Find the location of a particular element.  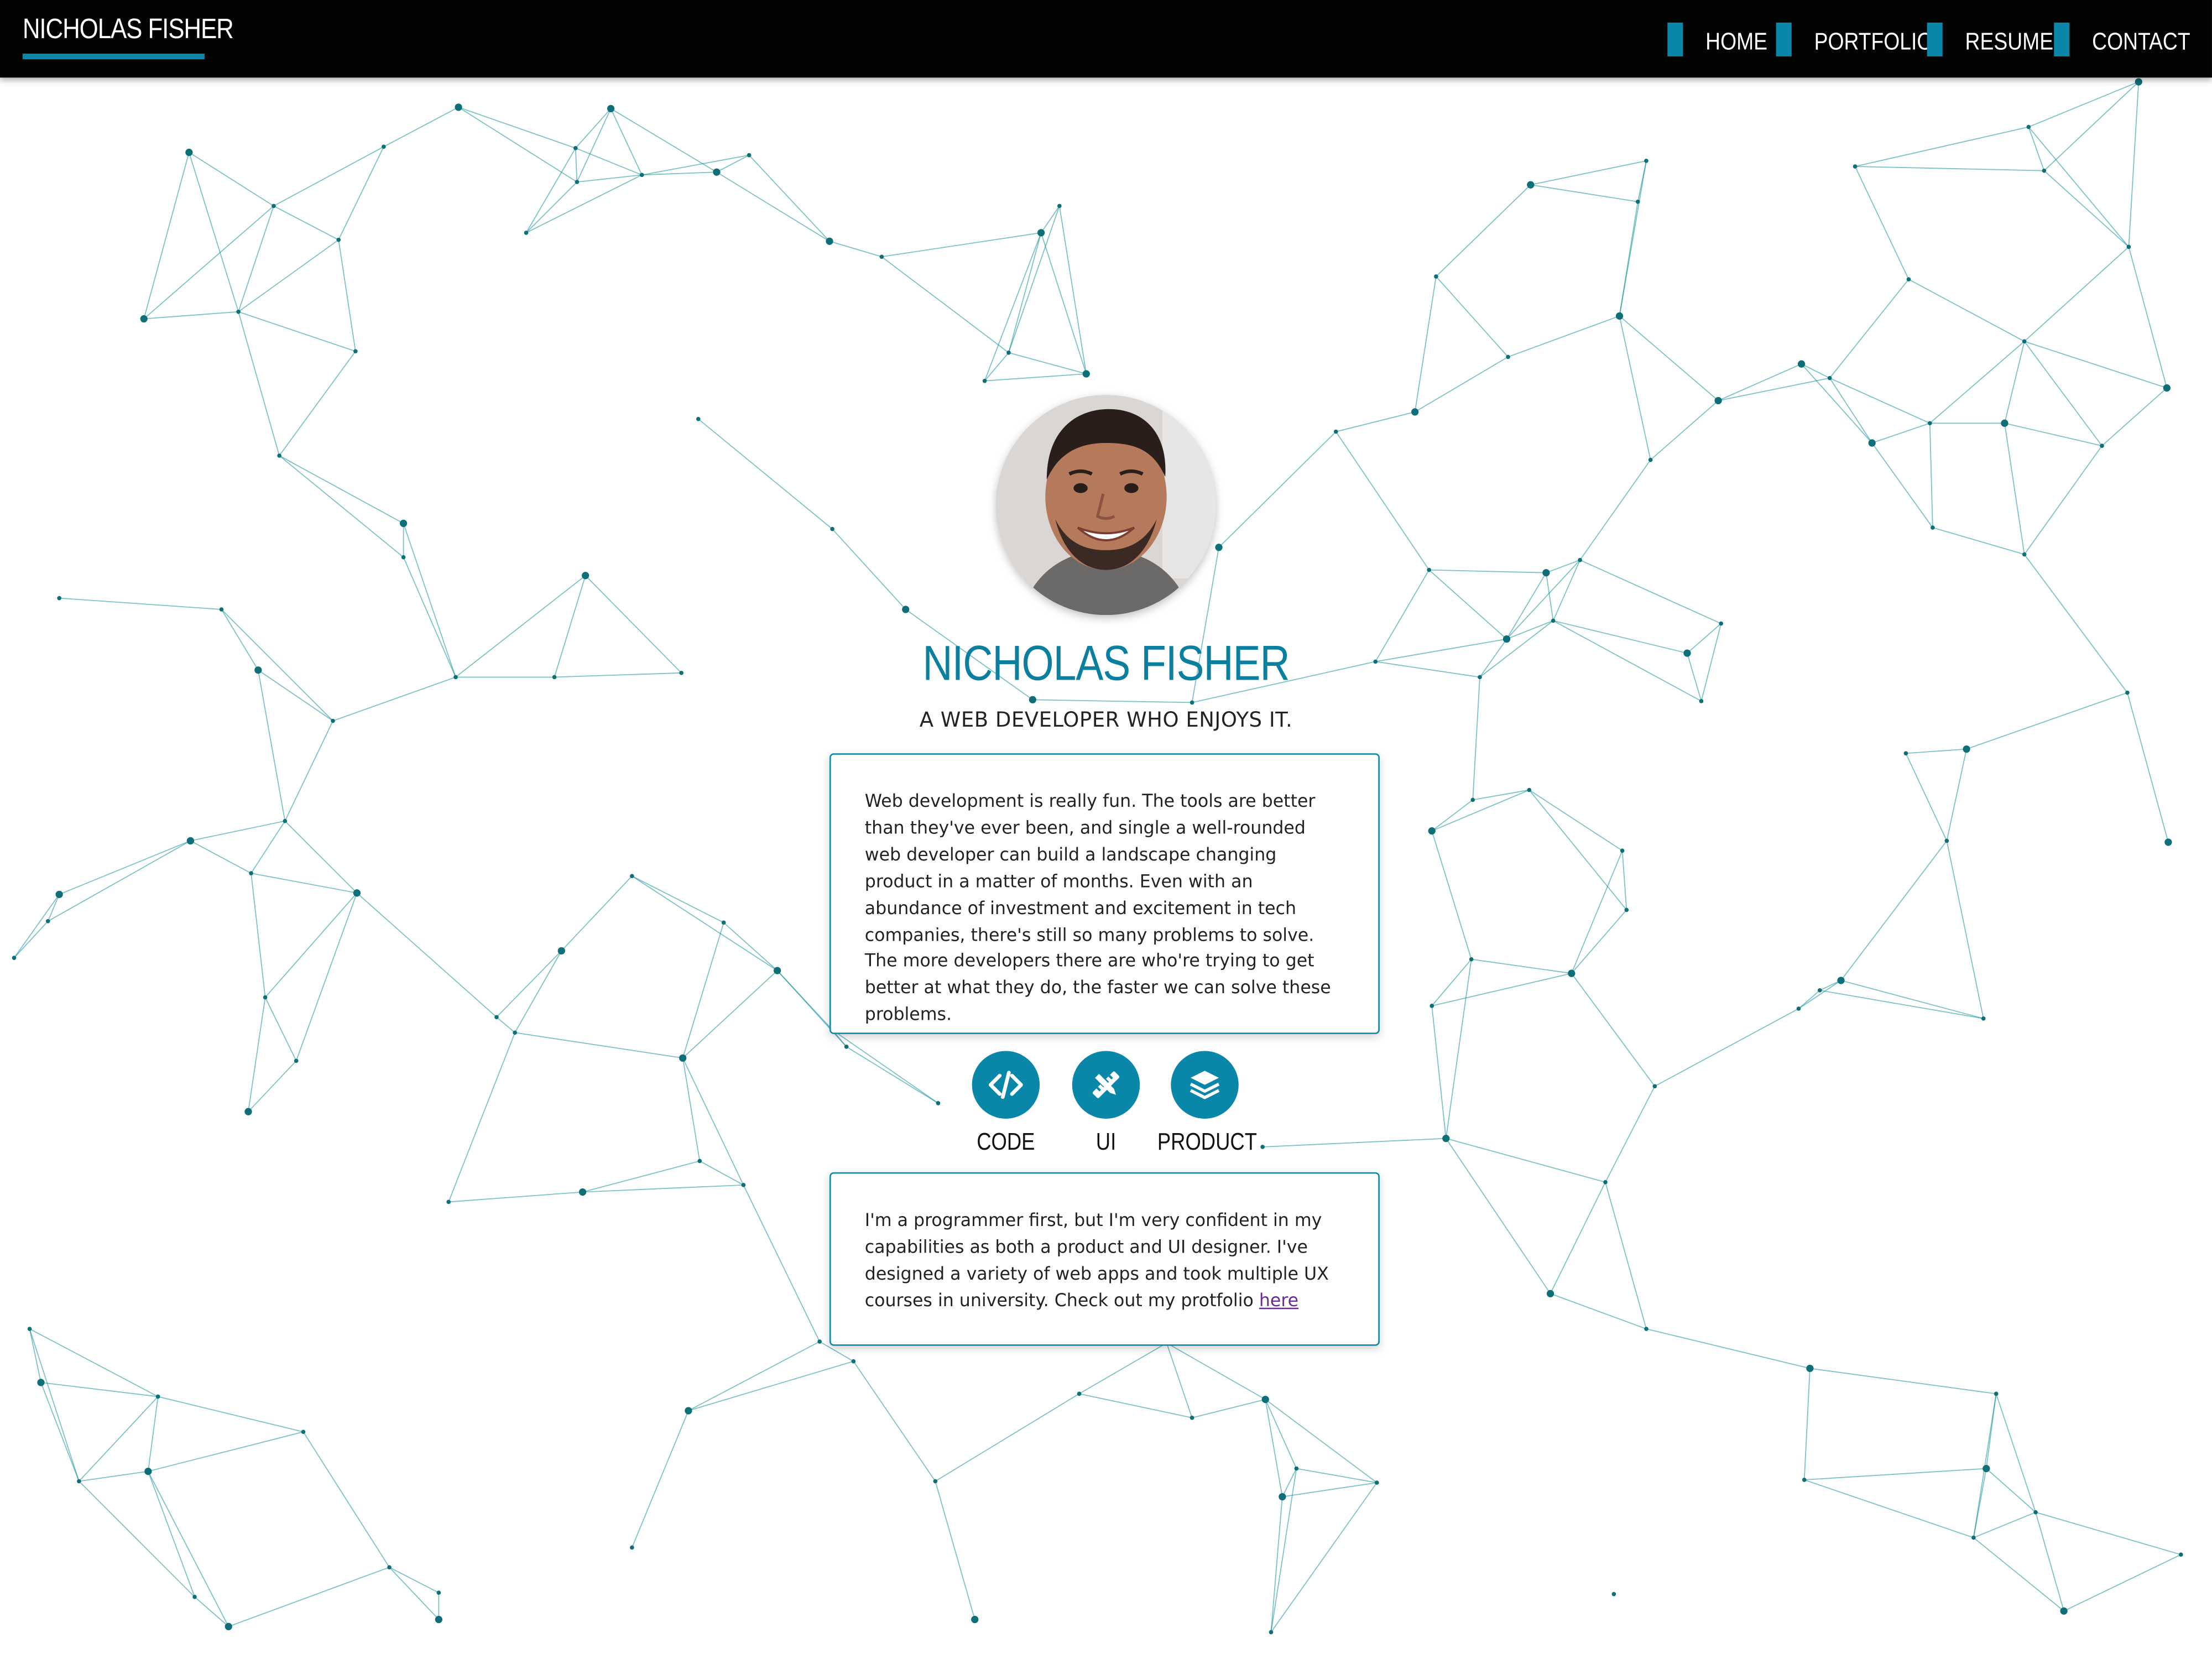

portfolio-link: here is located at coordinates (1279, 1300).